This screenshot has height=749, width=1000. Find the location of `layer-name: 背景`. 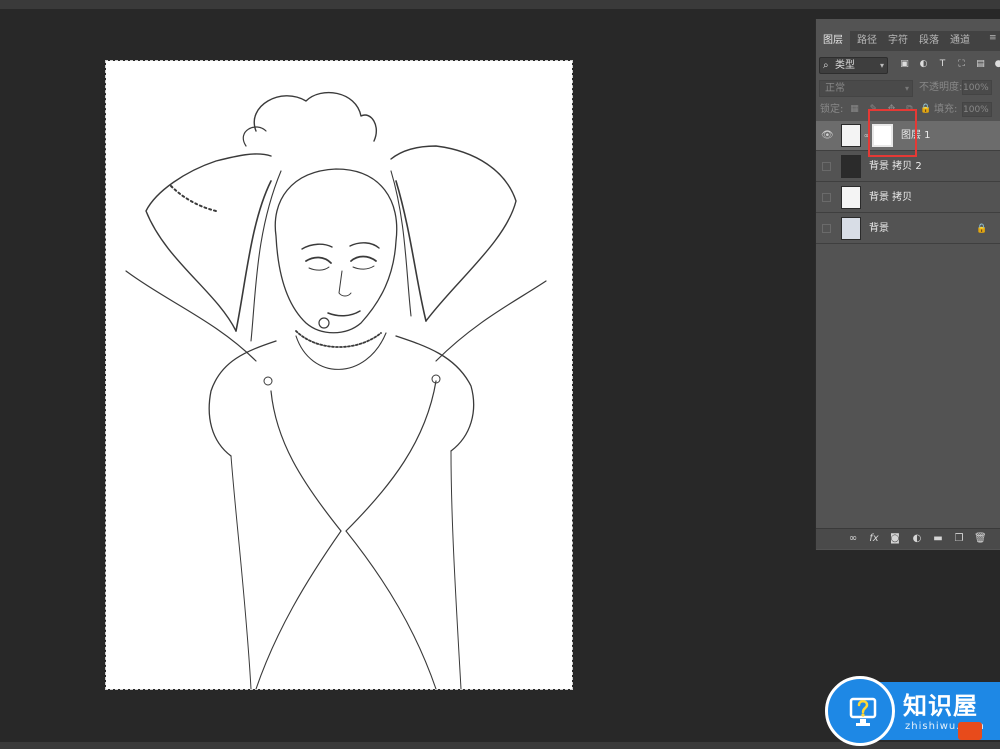

layer-name: 背景 is located at coordinates (879, 228).